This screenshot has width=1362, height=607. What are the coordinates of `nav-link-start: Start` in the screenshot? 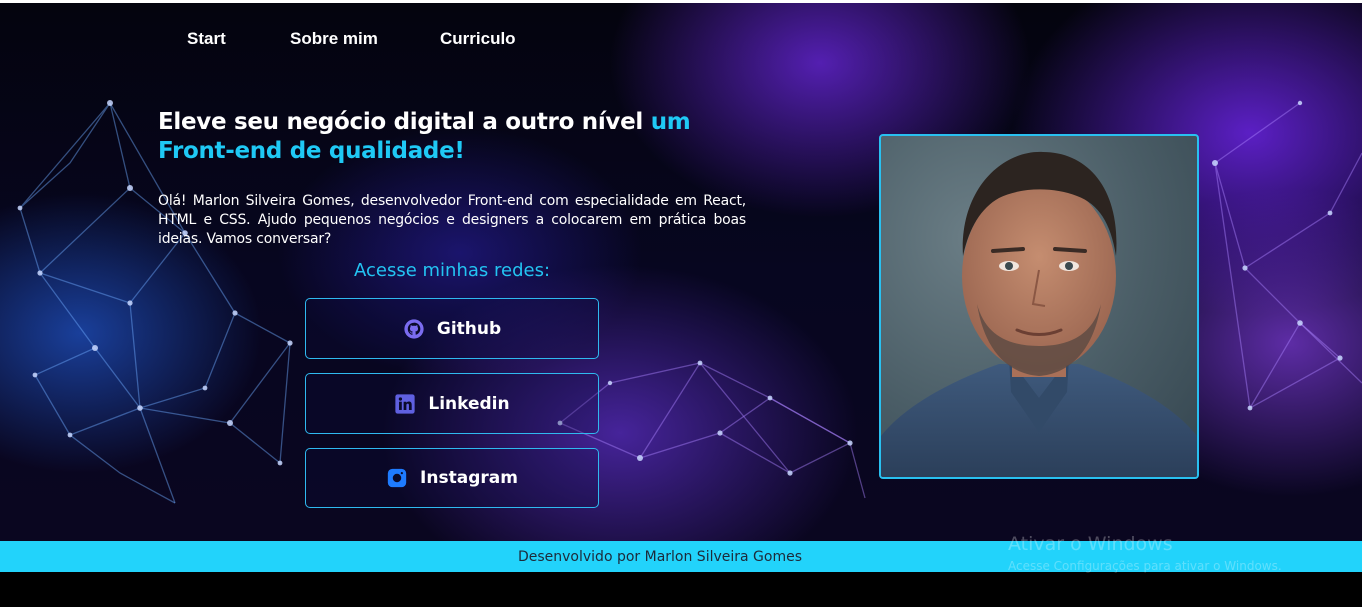 It's located at (206, 39).